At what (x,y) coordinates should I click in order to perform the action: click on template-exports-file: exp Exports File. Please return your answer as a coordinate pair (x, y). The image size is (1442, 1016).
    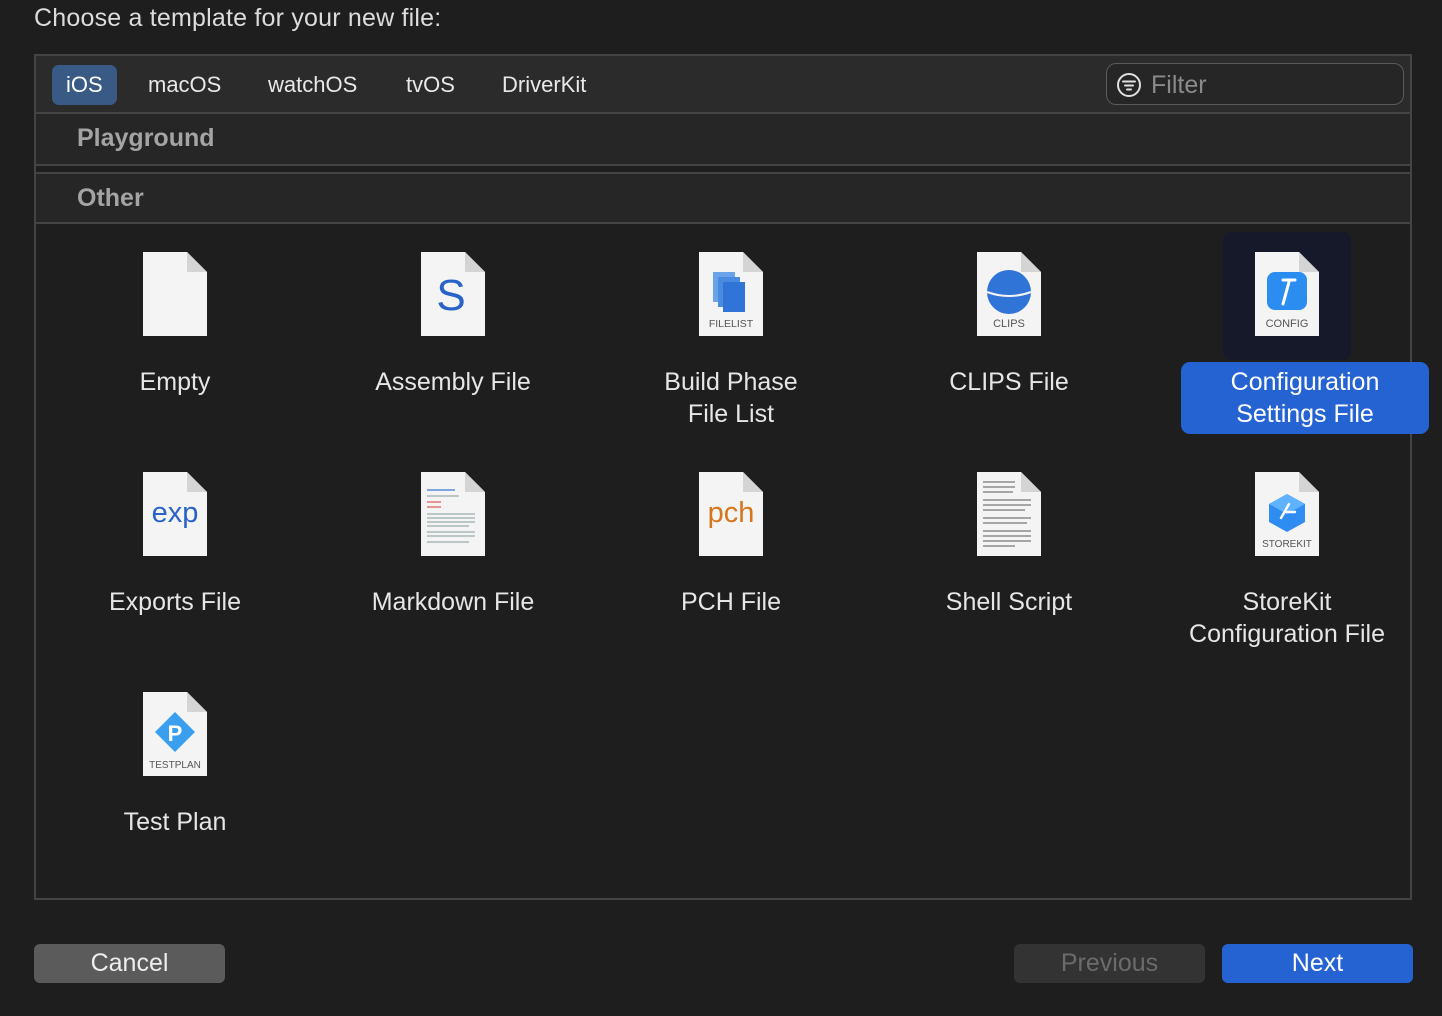
    Looking at the image, I should click on (175, 556).